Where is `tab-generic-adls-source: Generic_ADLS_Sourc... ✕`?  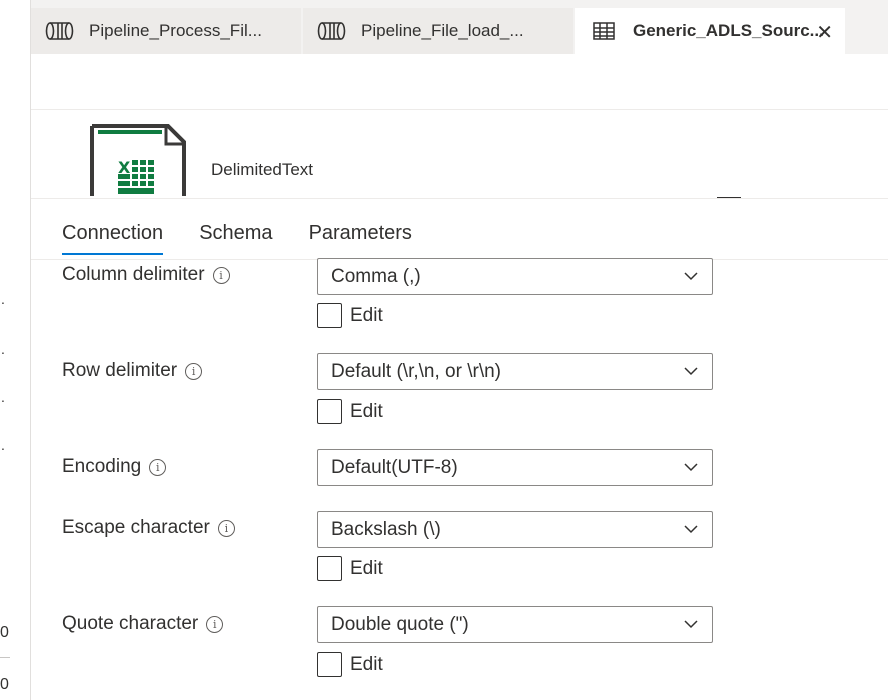 tab-generic-adls-source: Generic_ADLS_Sourc... ✕ is located at coordinates (710, 31).